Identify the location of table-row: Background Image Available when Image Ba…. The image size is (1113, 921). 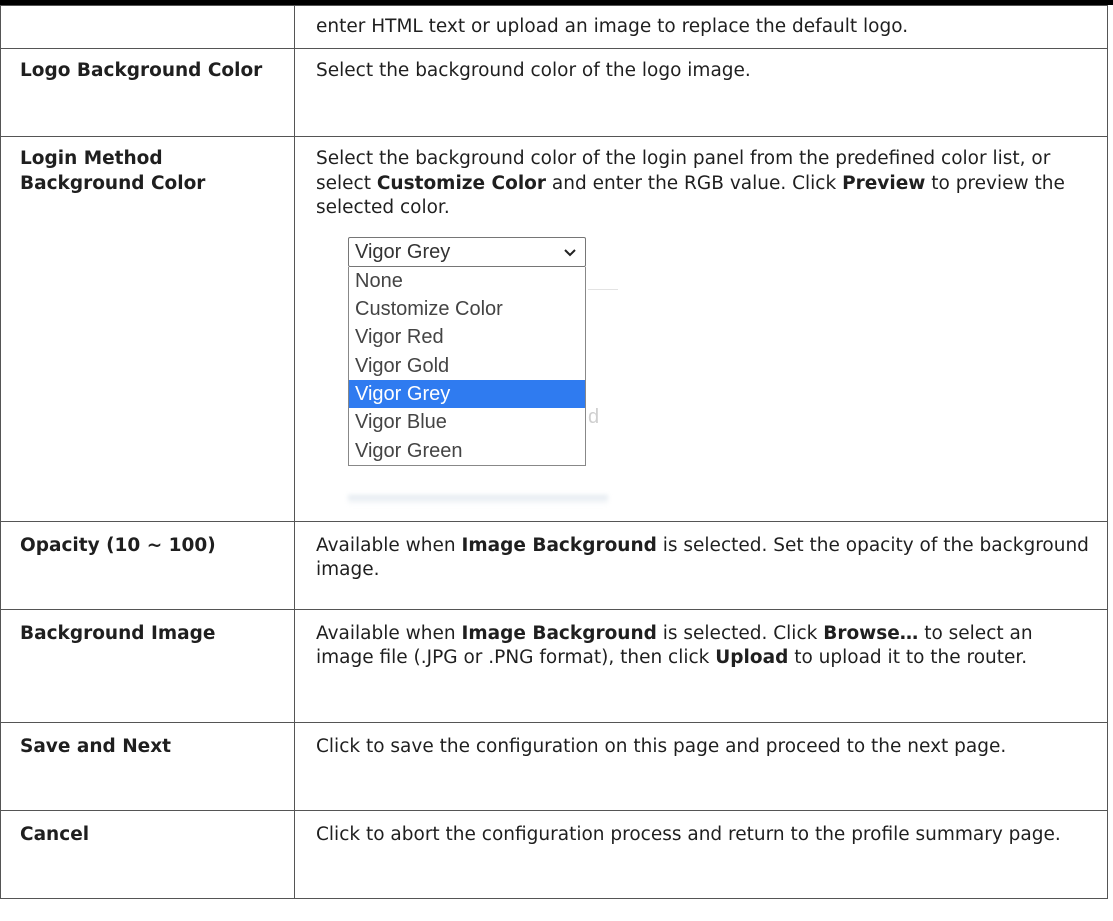
(554, 665).